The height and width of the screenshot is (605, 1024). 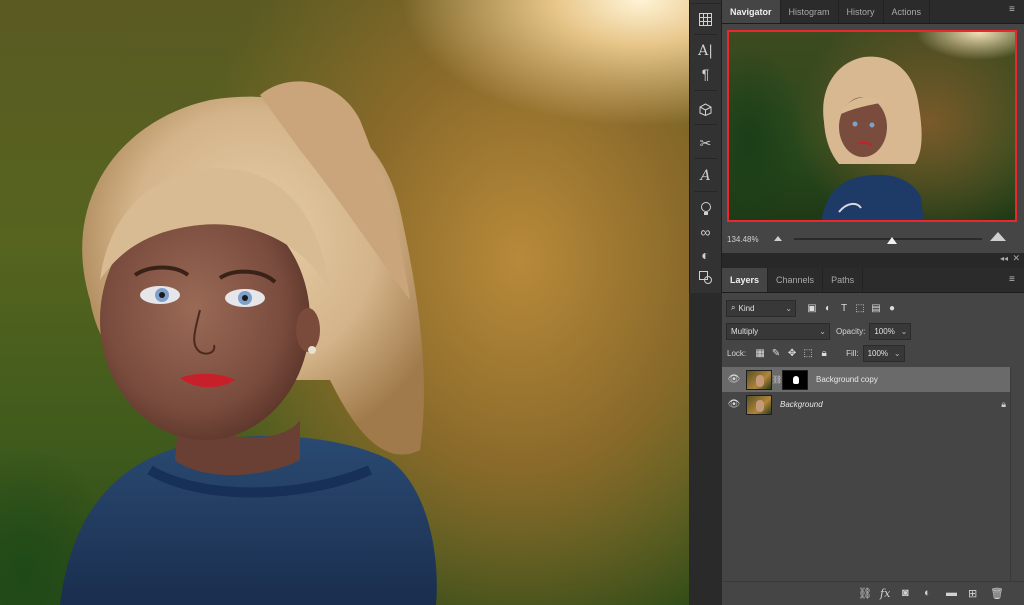 I want to click on adjustment-filter-icon: ◐, so click(x=828, y=308).